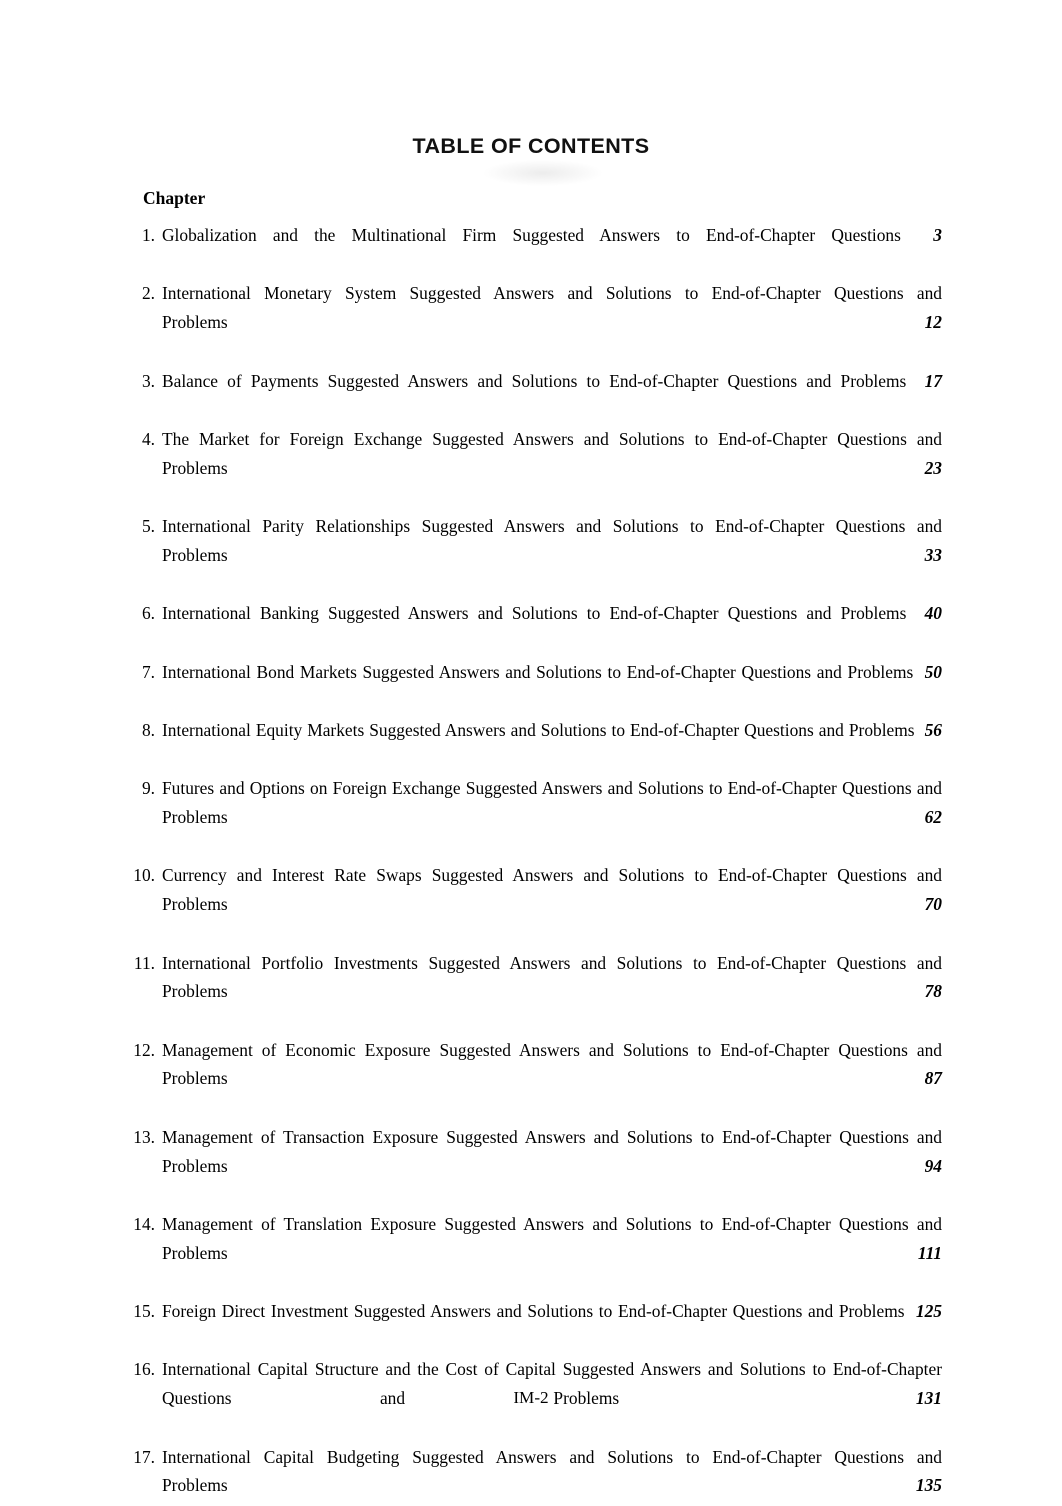 Image resolution: width=1062 pixels, height=1506 pixels. What do you see at coordinates (933, 322) in the screenshot?
I see `toc-entry-page-number: 12` at bounding box center [933, 322].